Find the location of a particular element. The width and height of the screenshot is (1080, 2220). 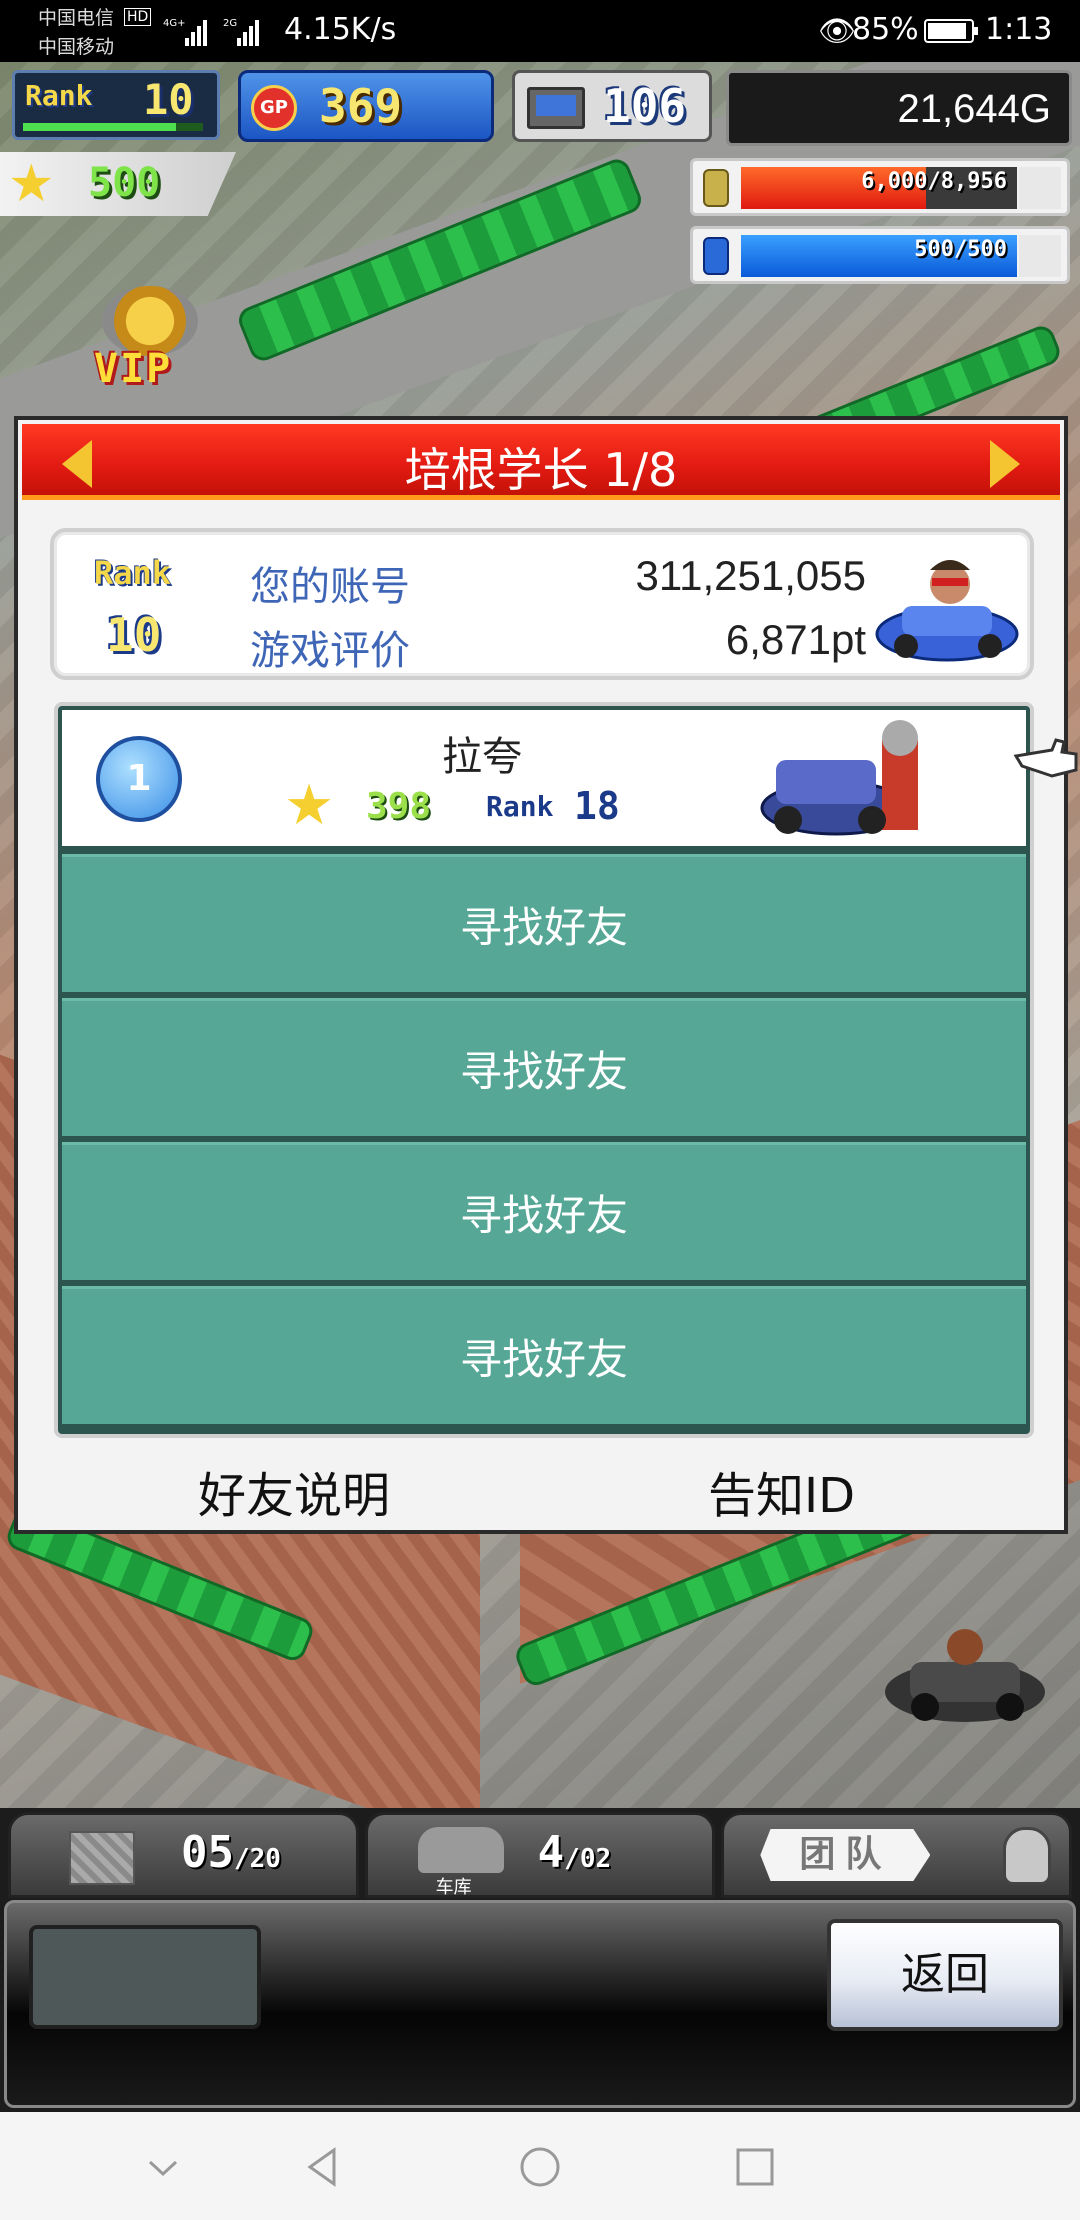

player-avatar-car is located at coordinates (947, 611).